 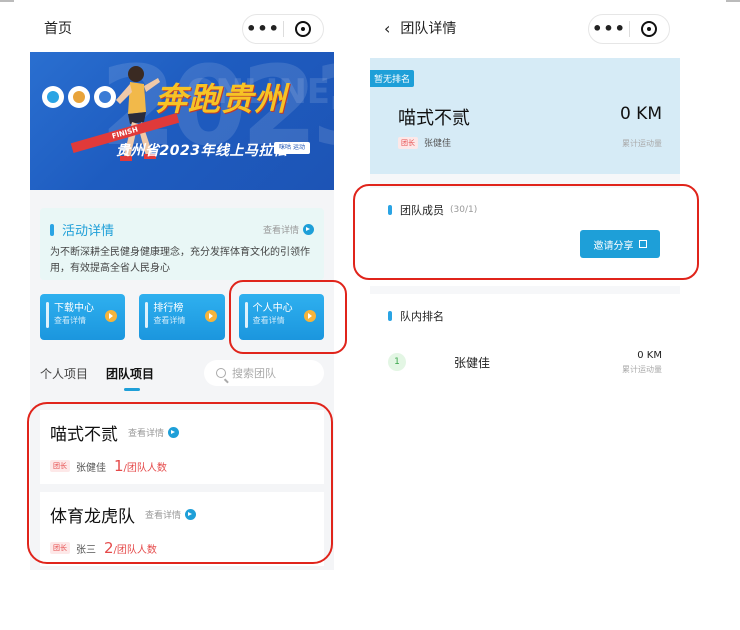 I want to click on ranking-row: 1 张健佳 0 KM 累计运动量, so click(x=525, y=362).